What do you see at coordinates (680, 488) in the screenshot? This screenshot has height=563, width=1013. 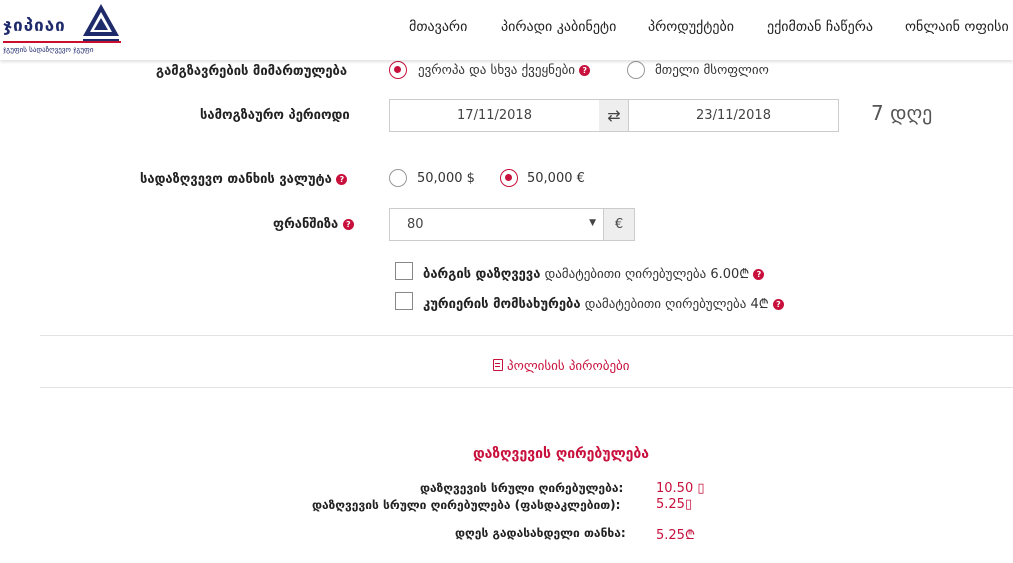 I see `cost-full-value: 10.50 ▯` at bounding box center [680, 488].